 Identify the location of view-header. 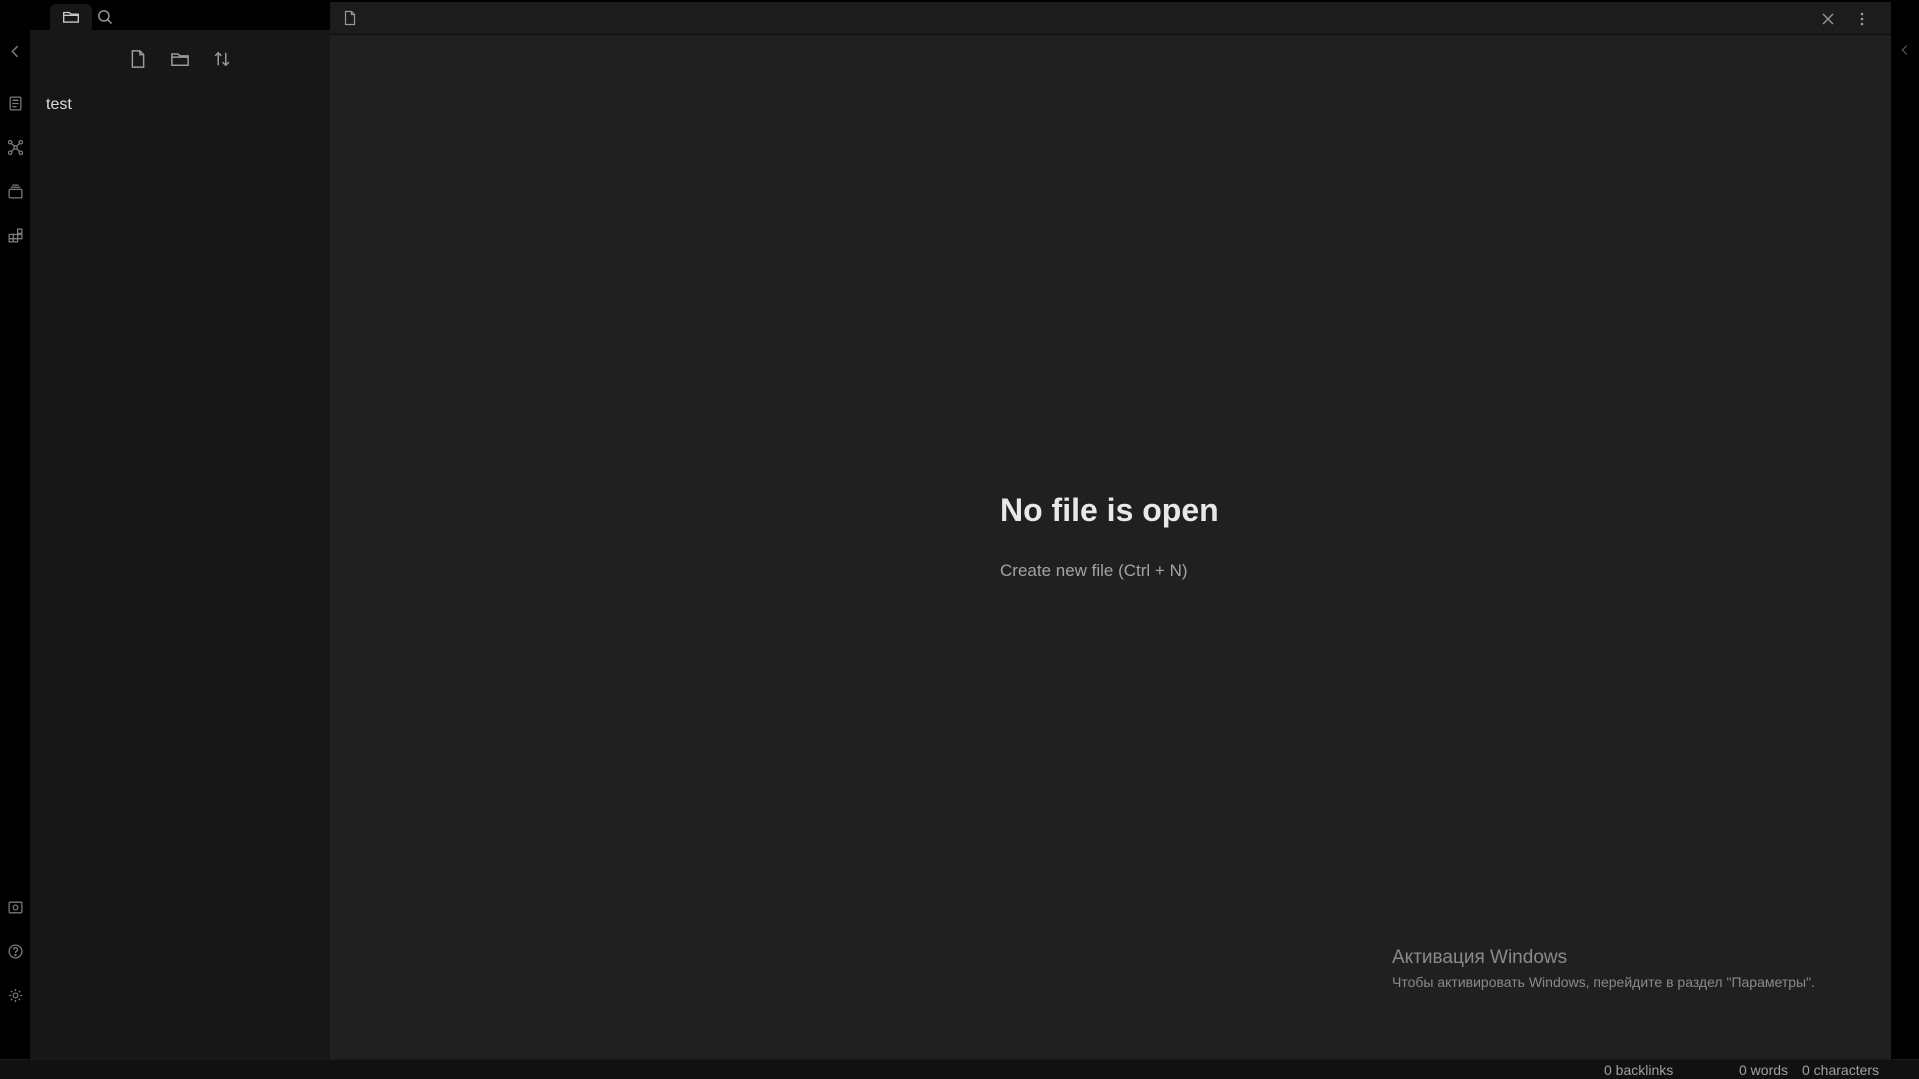
(1110, 17).